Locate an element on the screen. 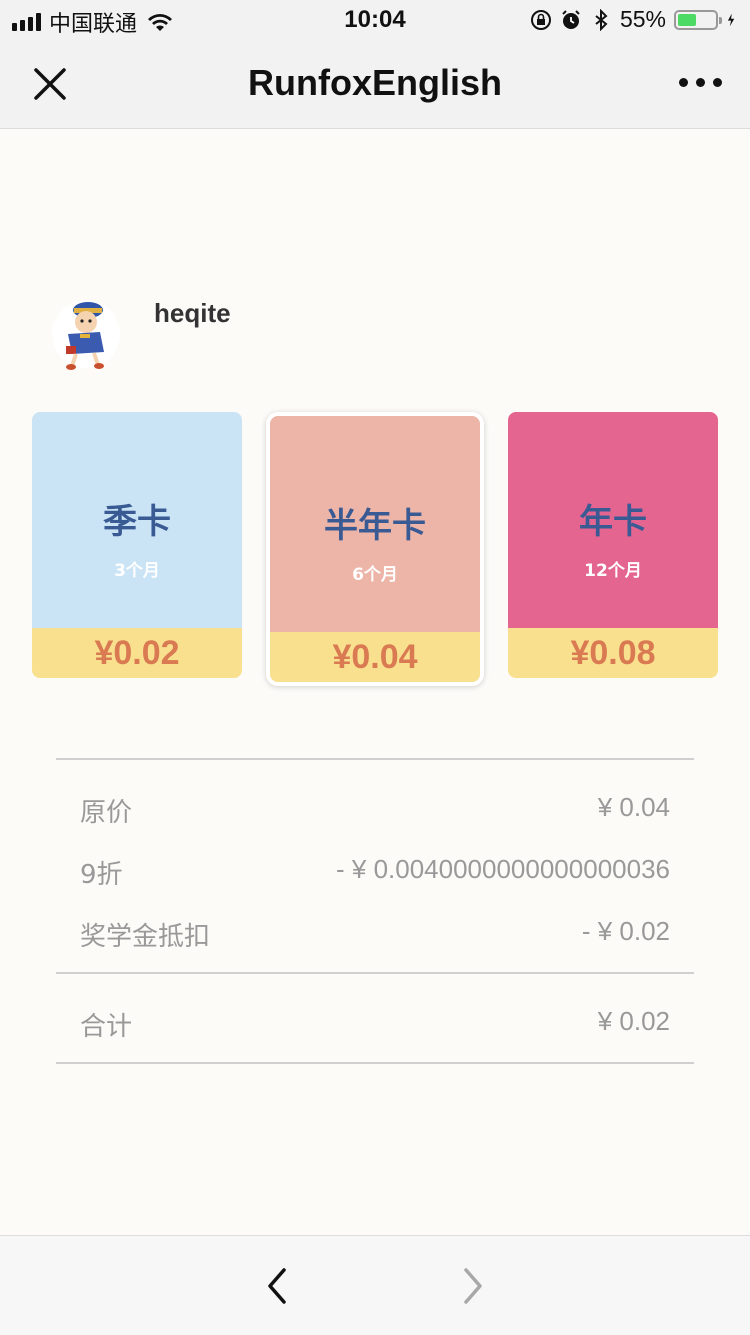 This screenshot has height=1335, width=750. card-price-band: ¥0.04 is located at coordinates (375, 657).